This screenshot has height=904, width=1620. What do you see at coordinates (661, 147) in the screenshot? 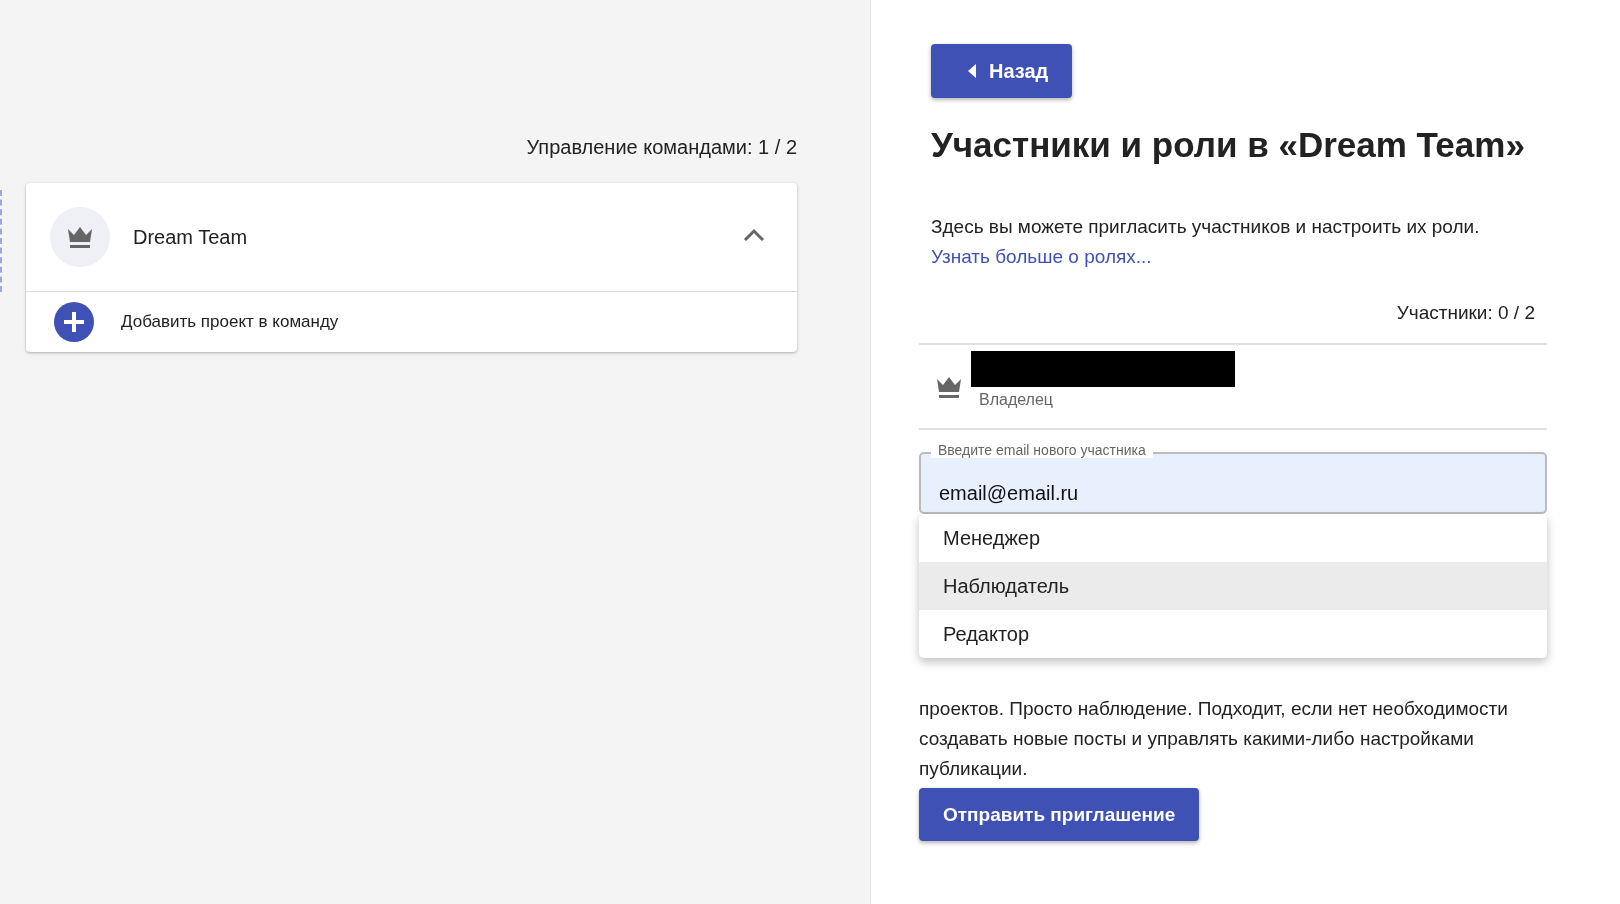
I see `teams-counter: Управление командами: 1 / 2` at bounding box center [661, 147].